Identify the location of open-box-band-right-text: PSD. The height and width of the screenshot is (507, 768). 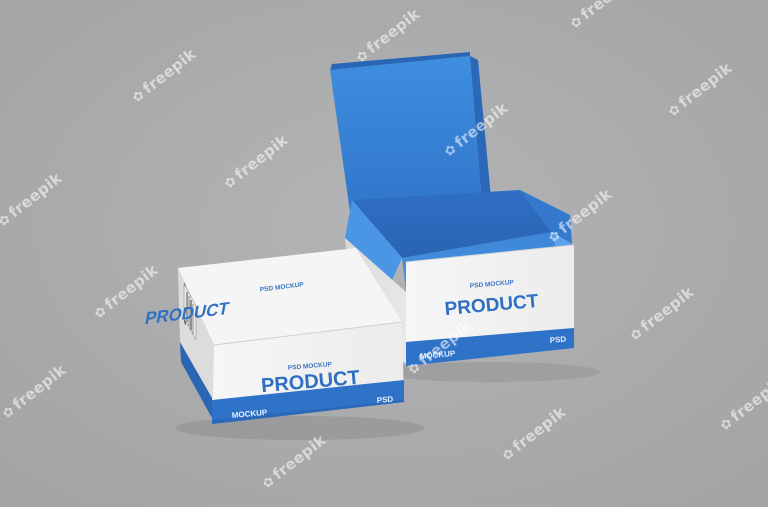
(557, 340).